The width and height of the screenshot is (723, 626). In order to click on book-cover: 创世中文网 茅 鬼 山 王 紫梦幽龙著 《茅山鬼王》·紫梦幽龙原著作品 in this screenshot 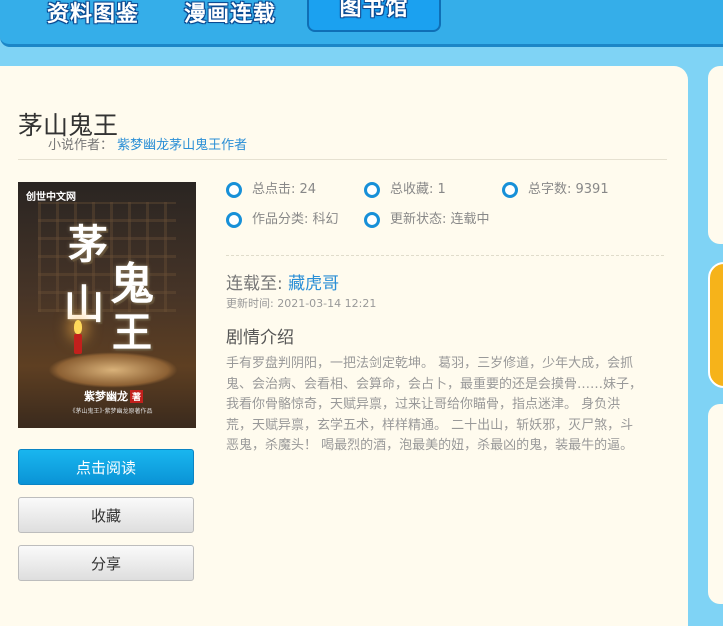, I will do `click(107, 305)`.